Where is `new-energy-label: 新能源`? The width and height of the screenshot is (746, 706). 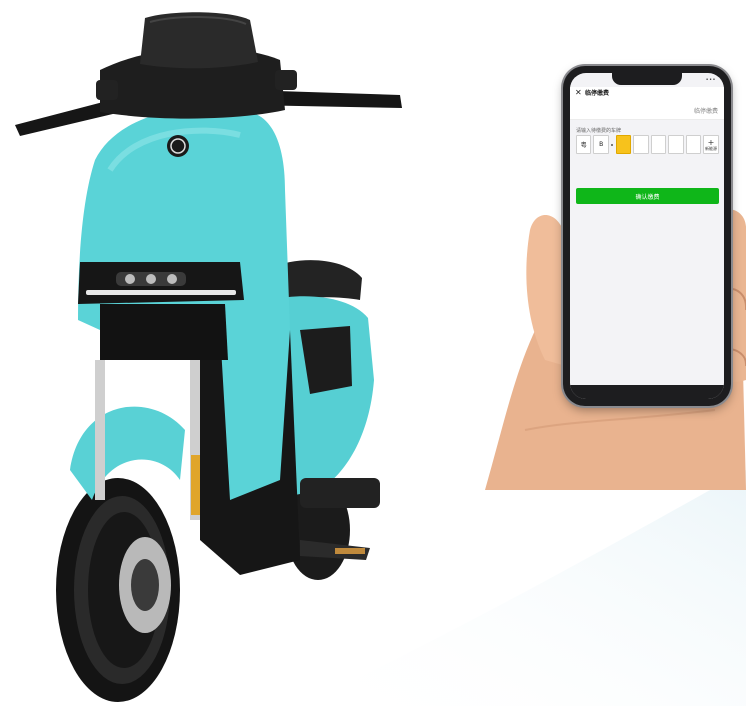 new-energy-label: 新能源 is located at coordinates (710, 148).